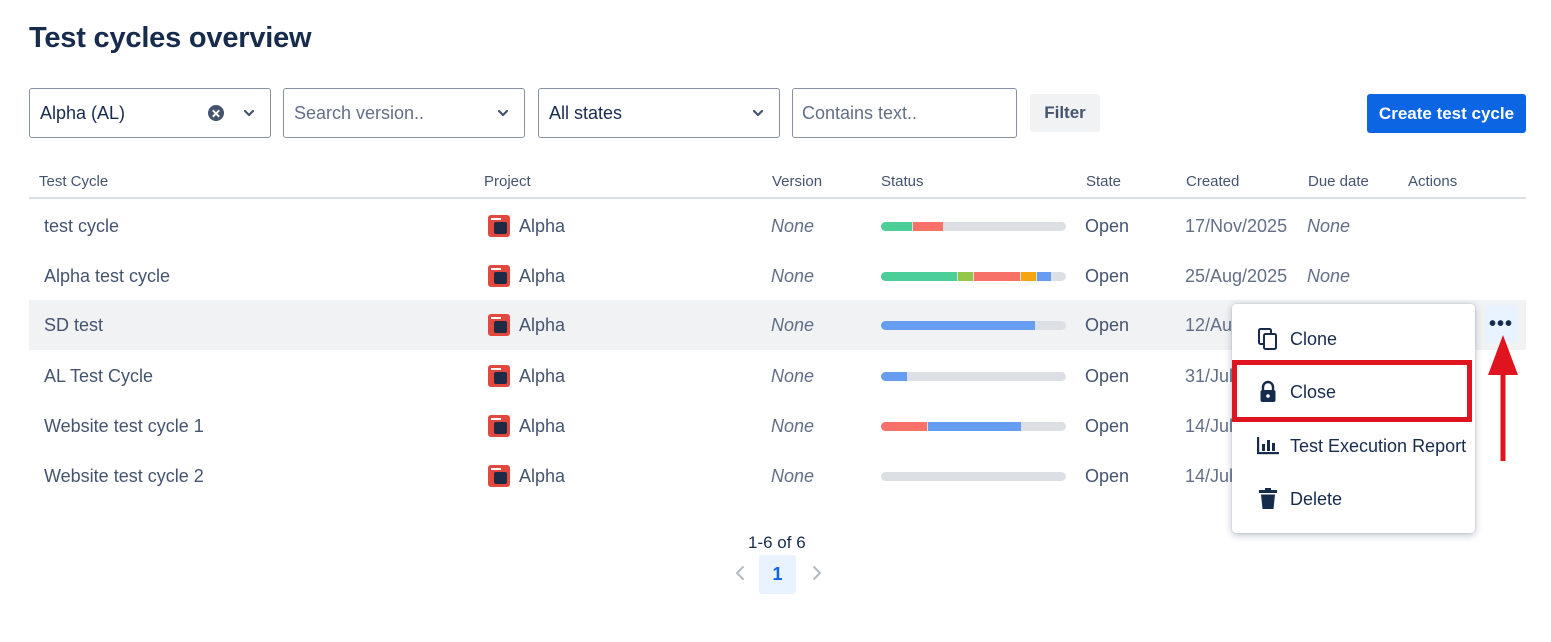 The height and width of the screenshot is (642, 1551). What do you see at coordinates (1446, 113) in the screenshot?
I see `create-test-cycle-button: Create test cycle` at bounding box center [1446, 113].